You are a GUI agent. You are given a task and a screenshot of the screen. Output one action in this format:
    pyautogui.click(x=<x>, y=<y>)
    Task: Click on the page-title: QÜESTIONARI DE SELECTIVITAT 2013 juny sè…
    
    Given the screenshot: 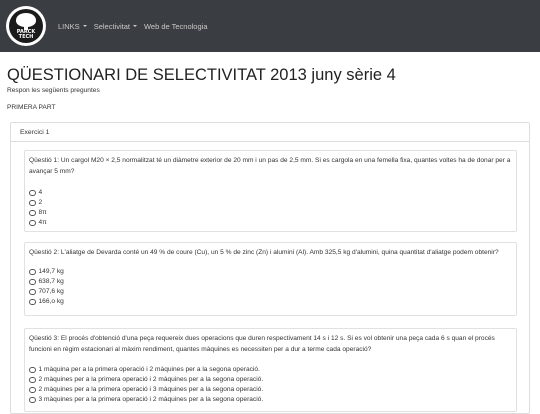 What is the action you would take?
    pyautogui.click(x=201, y=75)
    